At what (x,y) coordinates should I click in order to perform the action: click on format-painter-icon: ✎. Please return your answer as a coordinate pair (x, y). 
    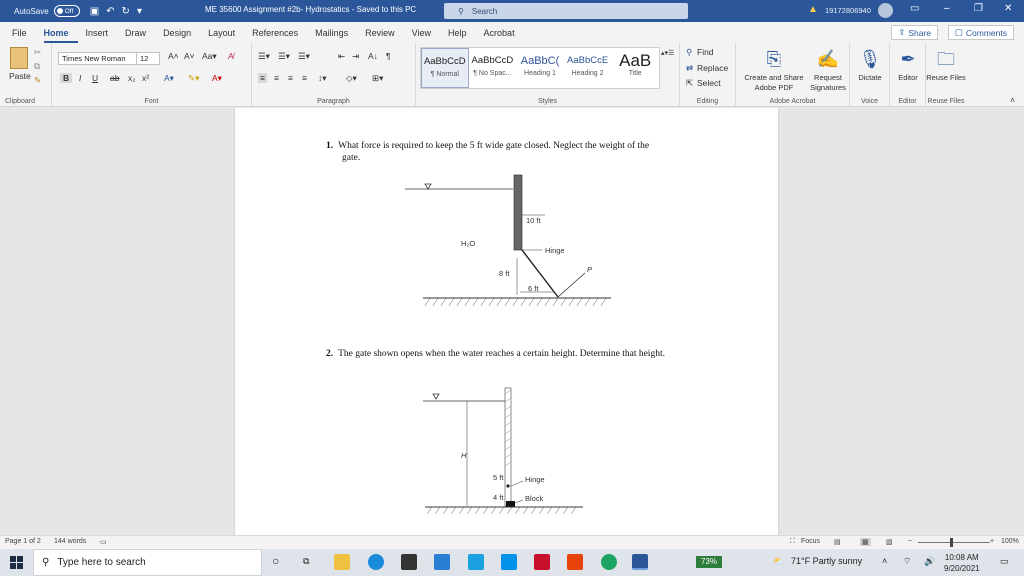
    Looking at the image, I should click on (37, 80).